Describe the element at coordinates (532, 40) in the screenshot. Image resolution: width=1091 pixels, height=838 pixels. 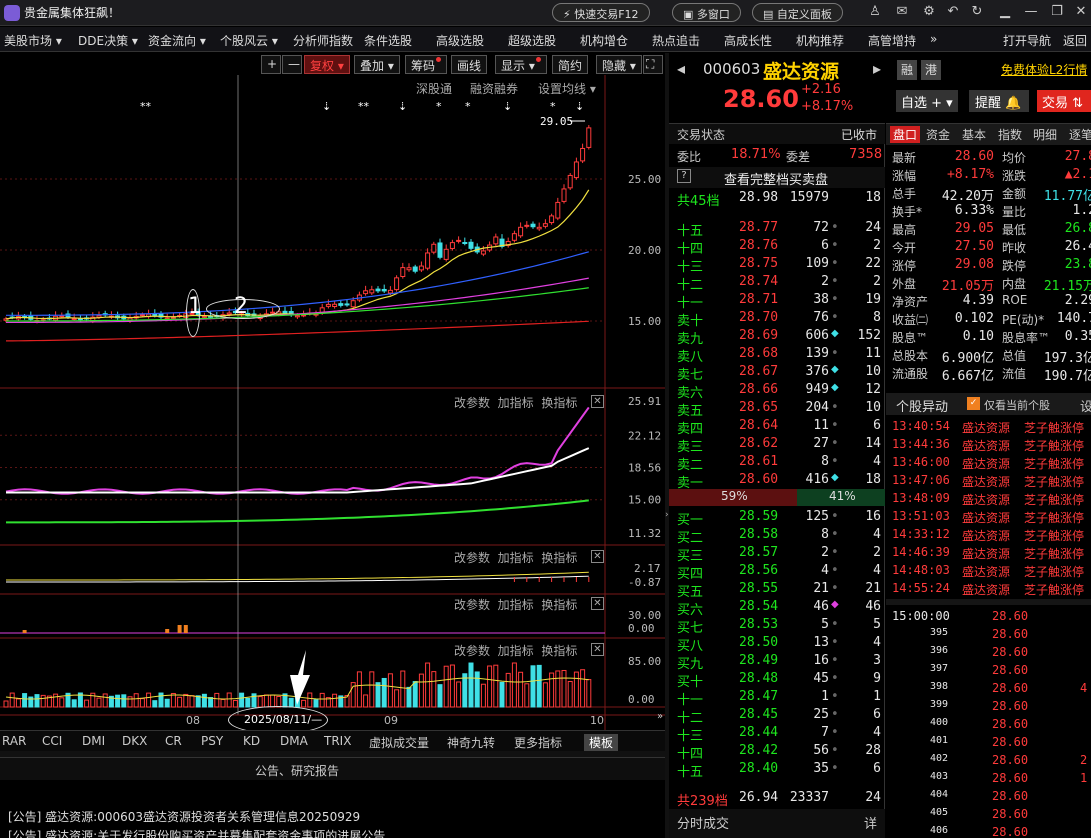
I see `menu-super-select: 超级选股` at that location.